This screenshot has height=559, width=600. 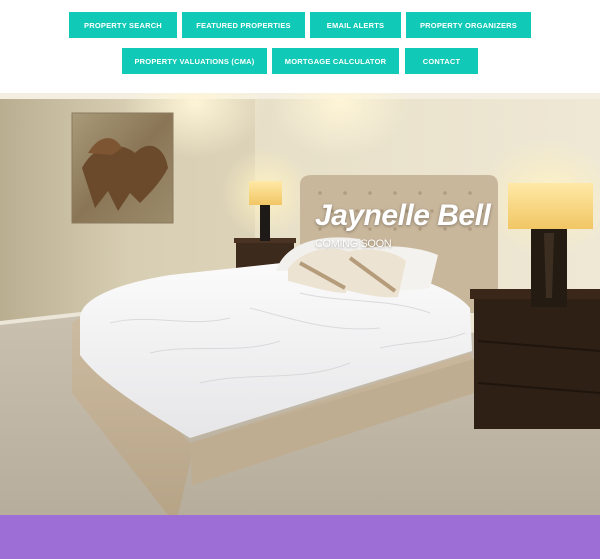 I want to click on coming-soon-subtitle: COMING SOON, so click(x=353, y=244).